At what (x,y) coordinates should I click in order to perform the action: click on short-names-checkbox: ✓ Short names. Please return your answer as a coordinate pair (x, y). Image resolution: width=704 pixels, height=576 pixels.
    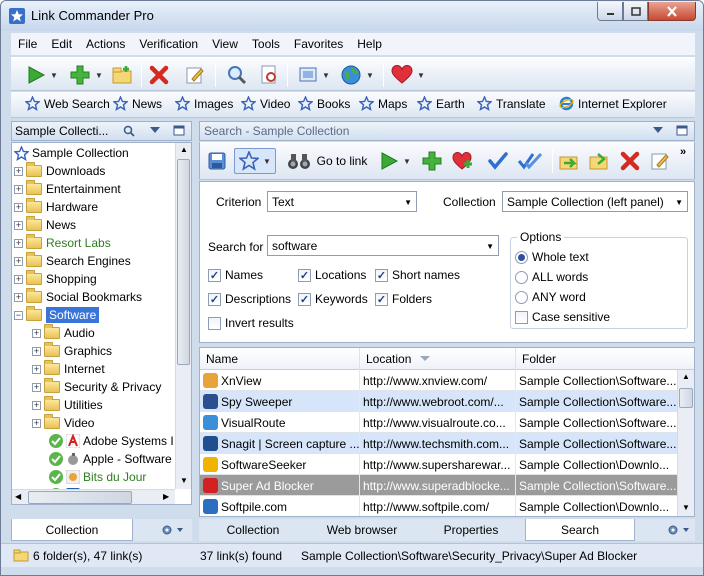
    Looking at the image, I should click on (417, 275).